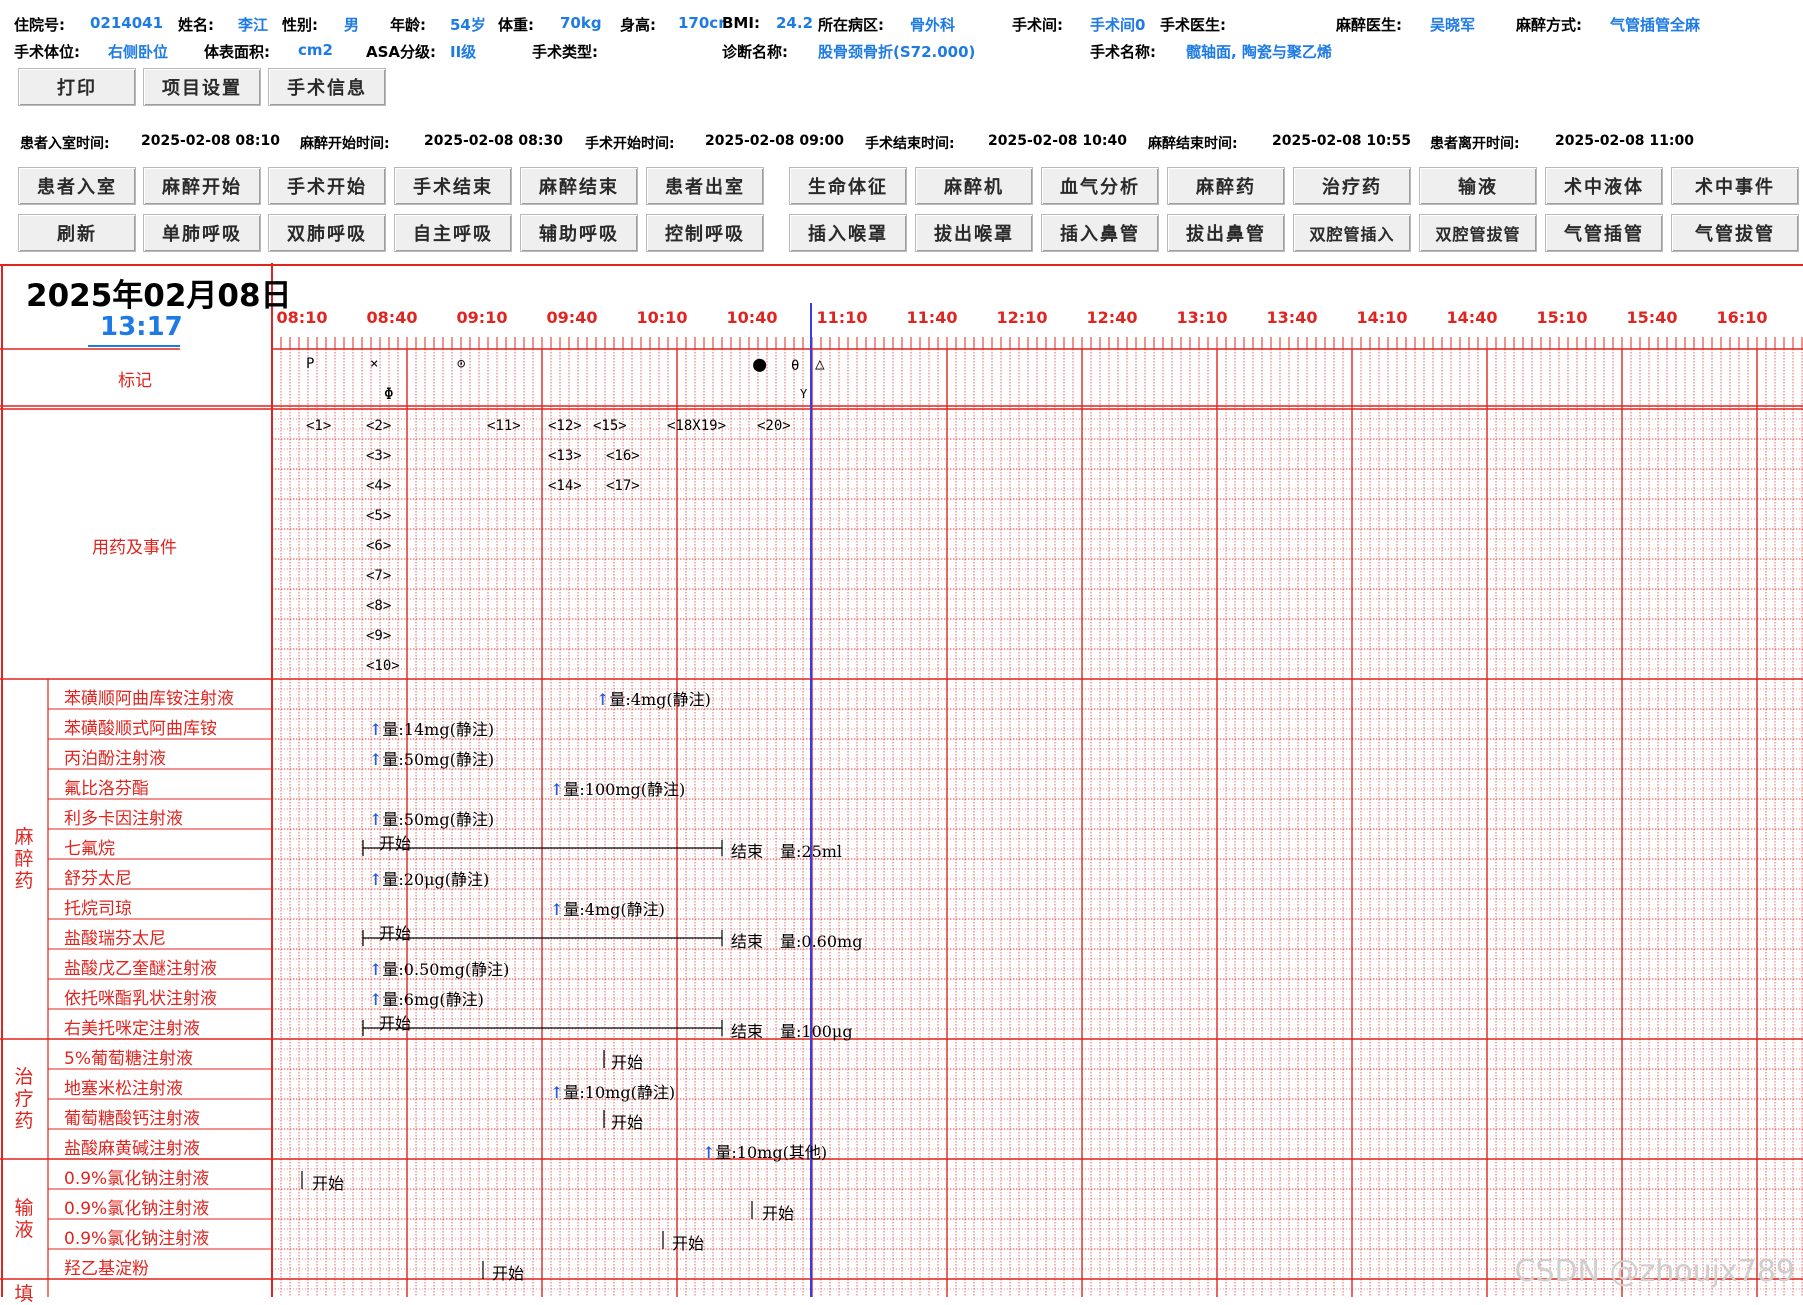 The width and height of the screenshot is (1803, 1305). I want to click on event-6: <6>, so click(379, 546).